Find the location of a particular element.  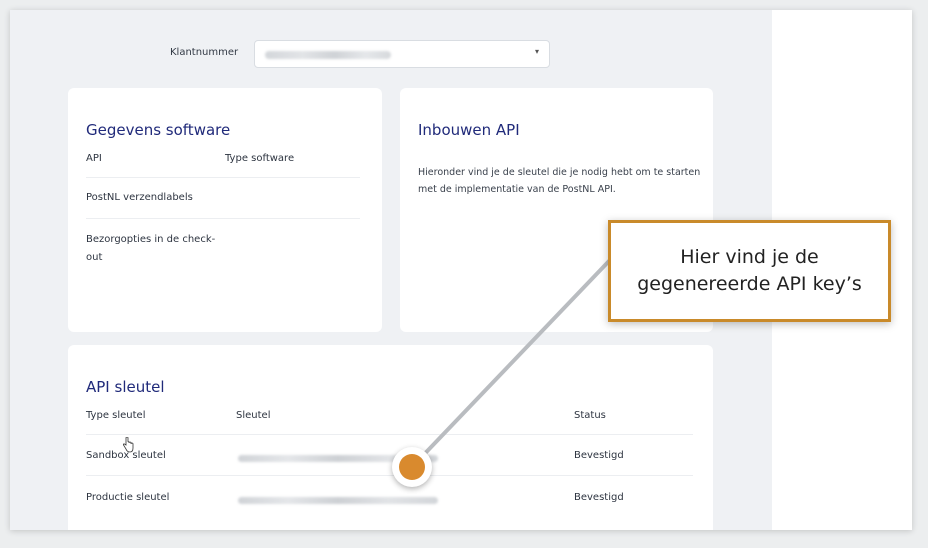

software-row-verzendlabels: PostNL verzendlabels is located at coordinates (139, 197).